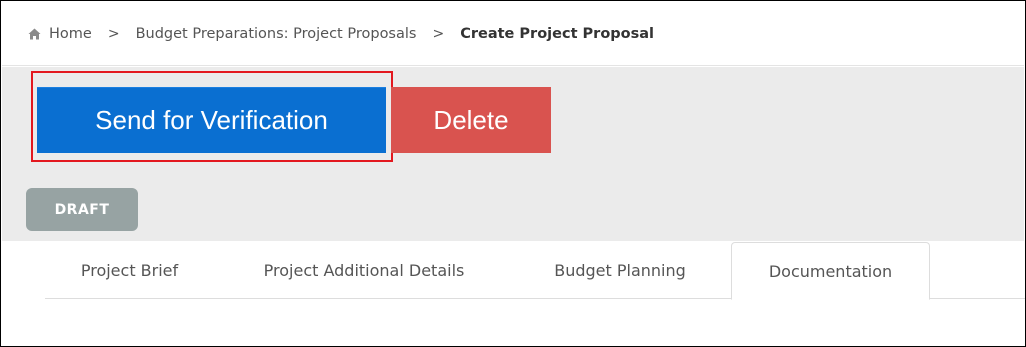 The width and height of the screenshot is (1026, 347). What do you see at coordinates (34, 34) in the screenshot?
I see `home-icon` at bounding box center [34, 34].